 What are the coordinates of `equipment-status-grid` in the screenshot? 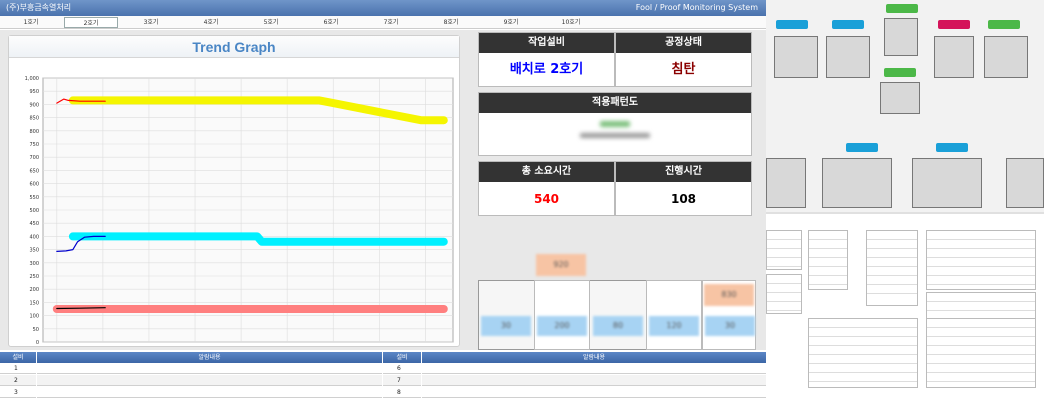 It's located at (905, 307).